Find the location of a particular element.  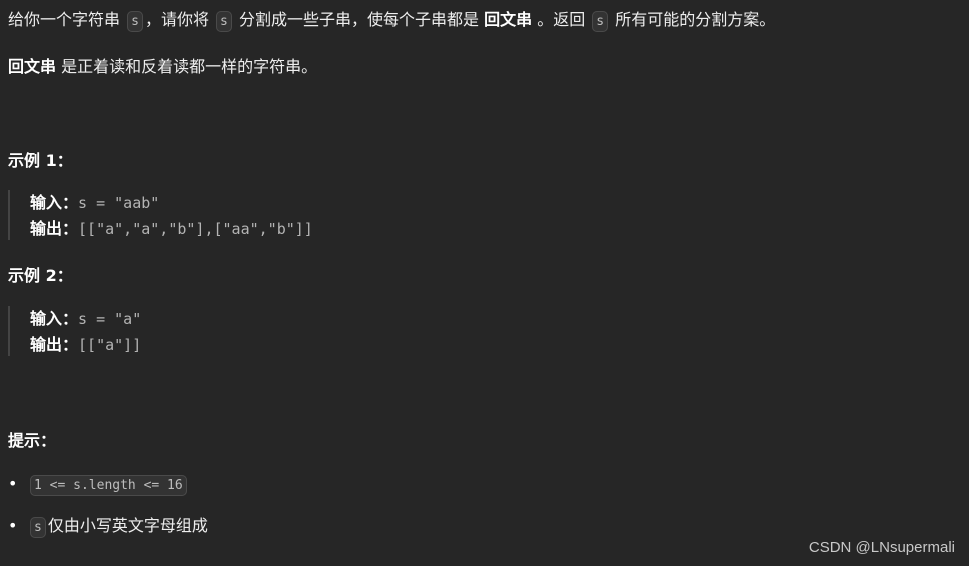

example-1-title: 示例 1： is located at coordinates (40, 160).